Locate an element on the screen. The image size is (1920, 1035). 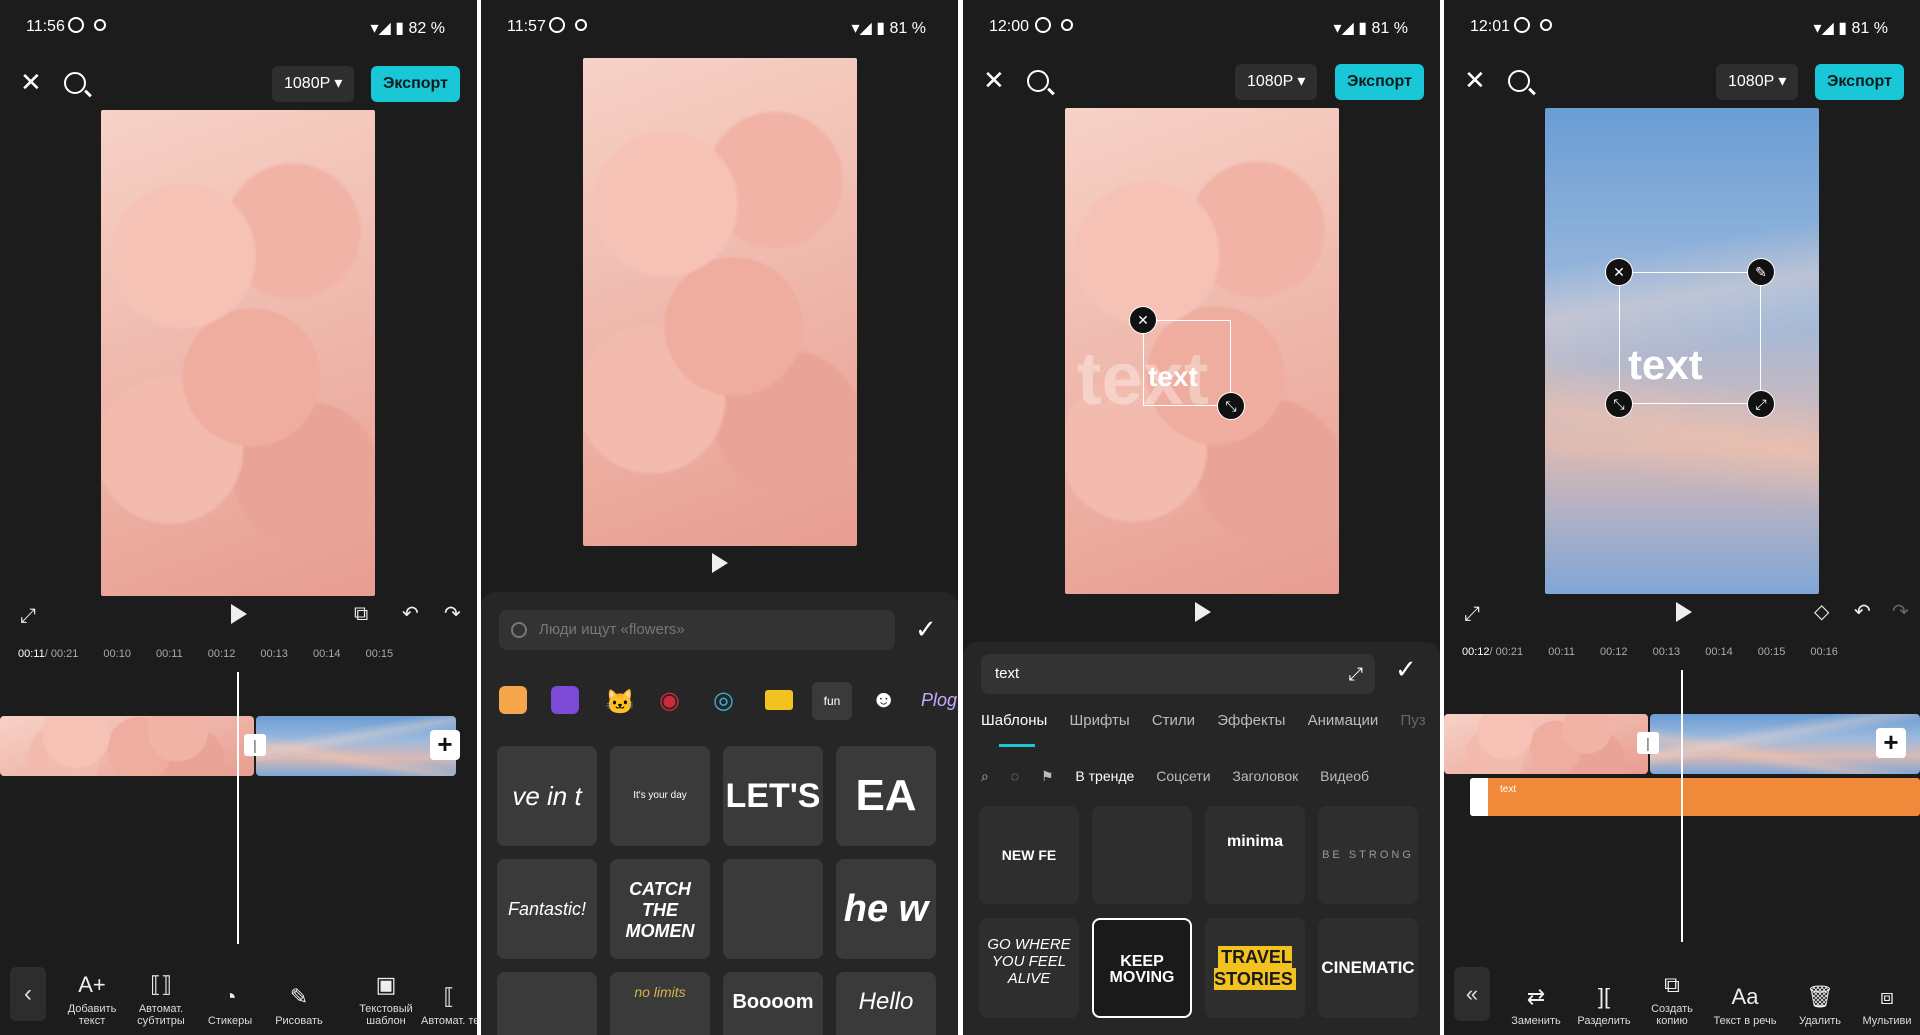
subtab-social: Соцсети is located at coordinates (1183, 776).